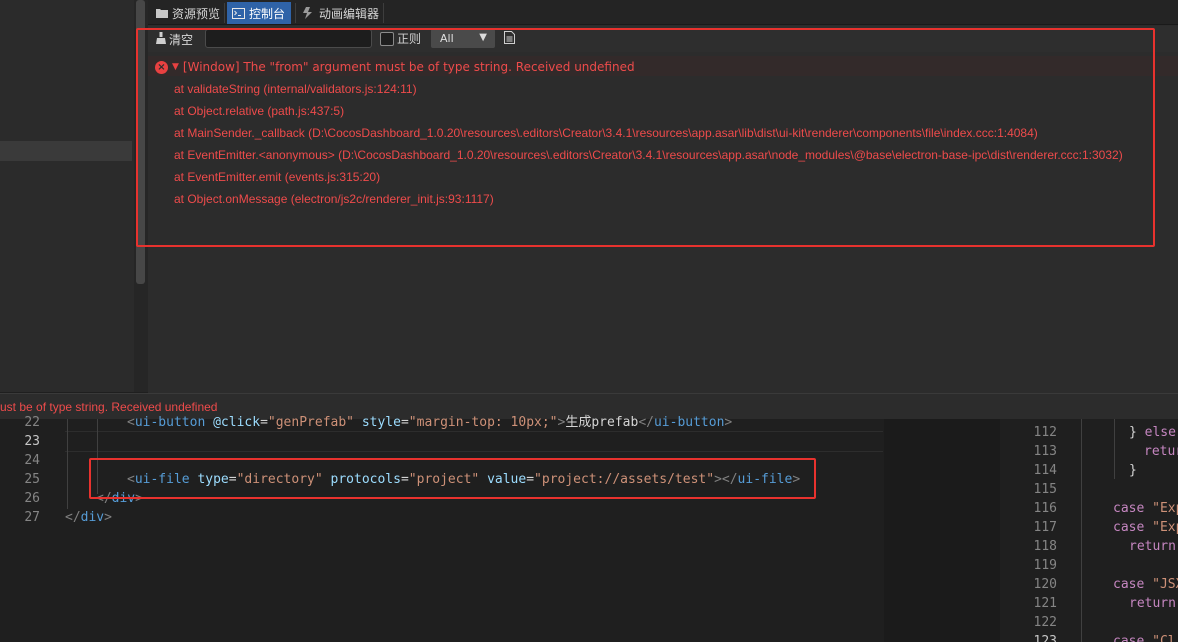 The image size is (1178, 642). What do you see at coordinates (942, 530) in the screenshot?
I see `editor-minimap` at bounding box center [942, 530].